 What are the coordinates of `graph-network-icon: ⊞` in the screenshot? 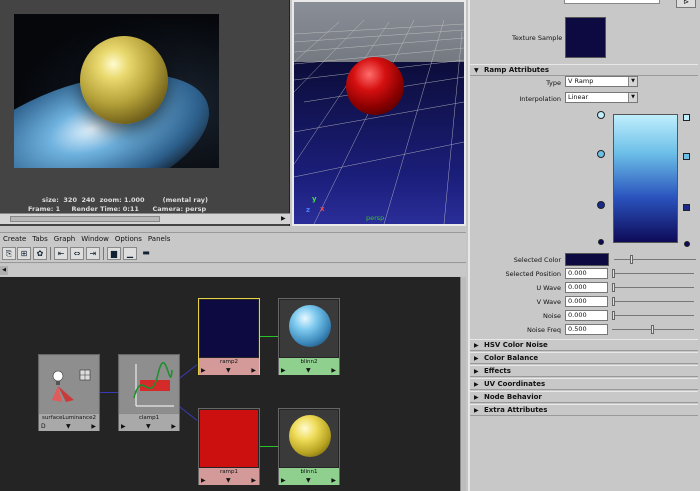 It's located at (24, 253).